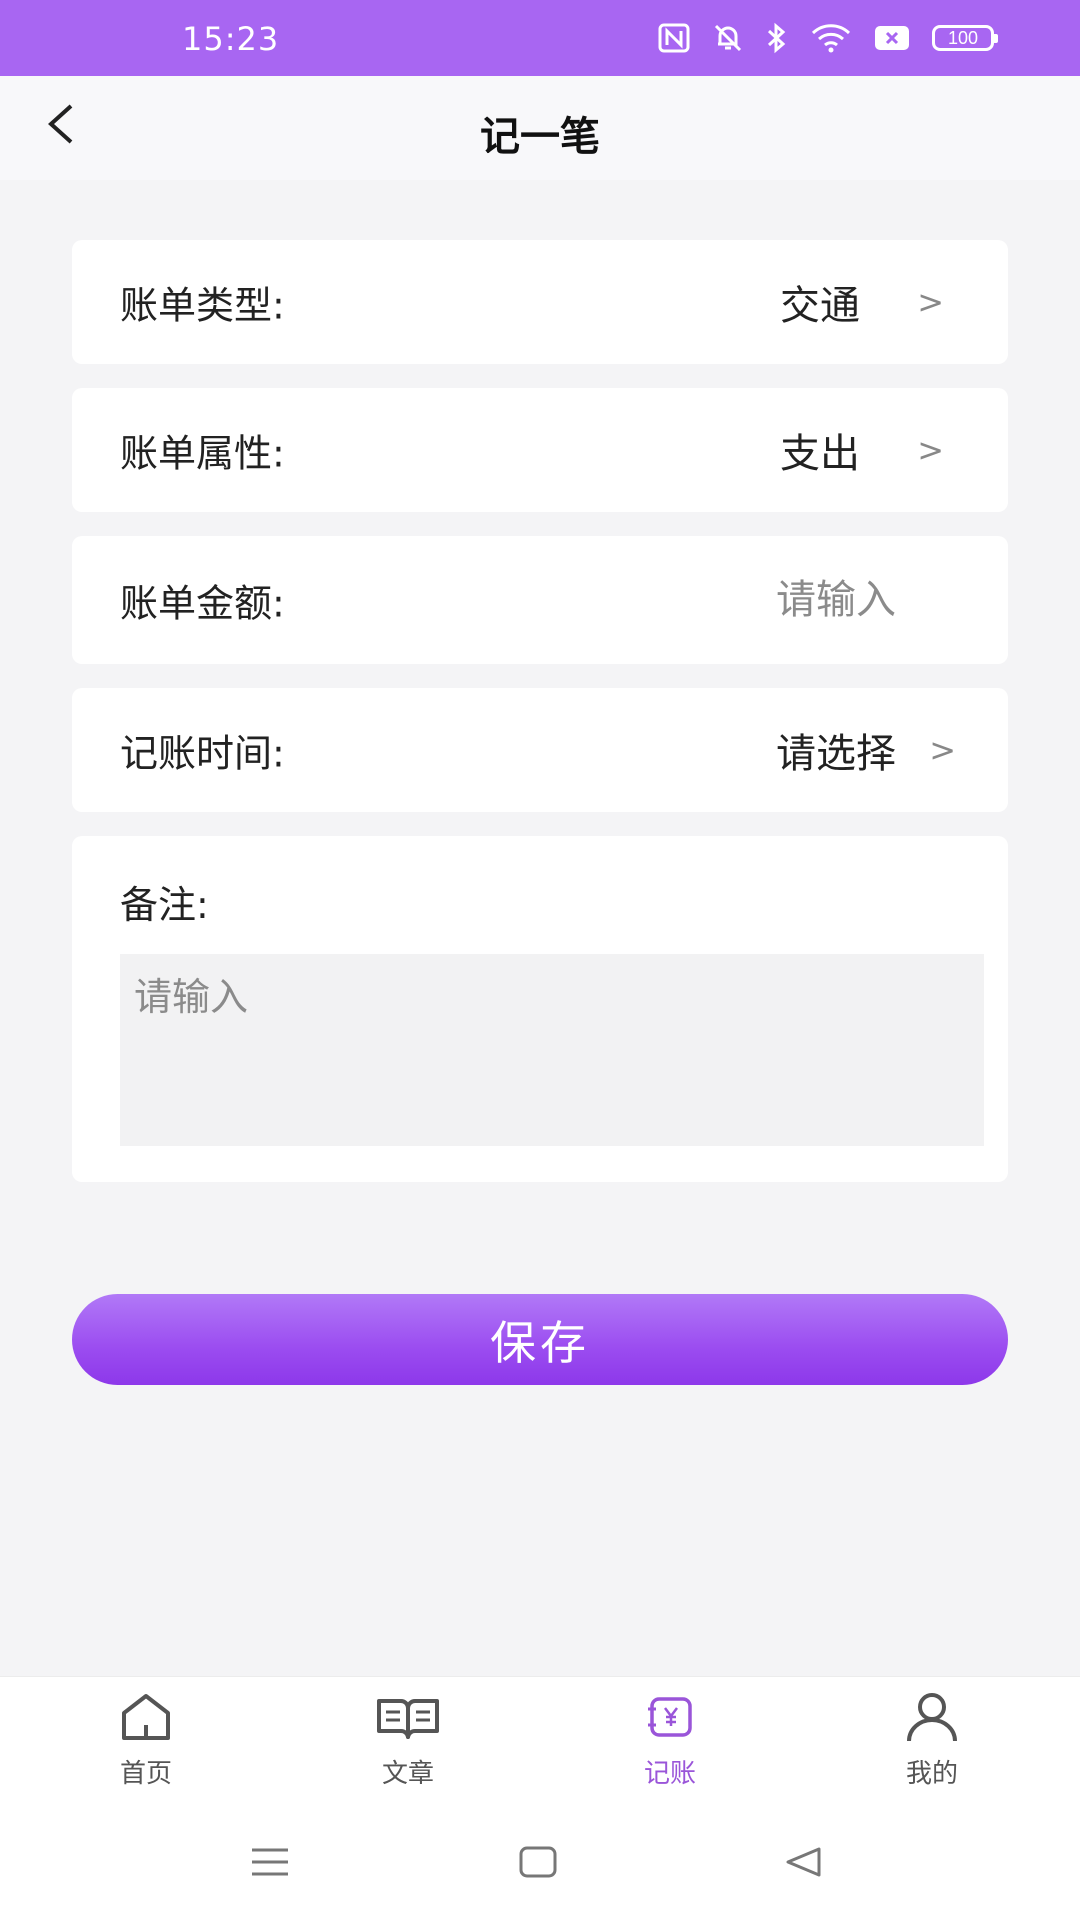 The width and height of the screenshot is (1080, 1920). Describe the element at coordinates (540, 302) in the screenshot. I see `bill-type-row: 账单类型: 交通 >` at that location.